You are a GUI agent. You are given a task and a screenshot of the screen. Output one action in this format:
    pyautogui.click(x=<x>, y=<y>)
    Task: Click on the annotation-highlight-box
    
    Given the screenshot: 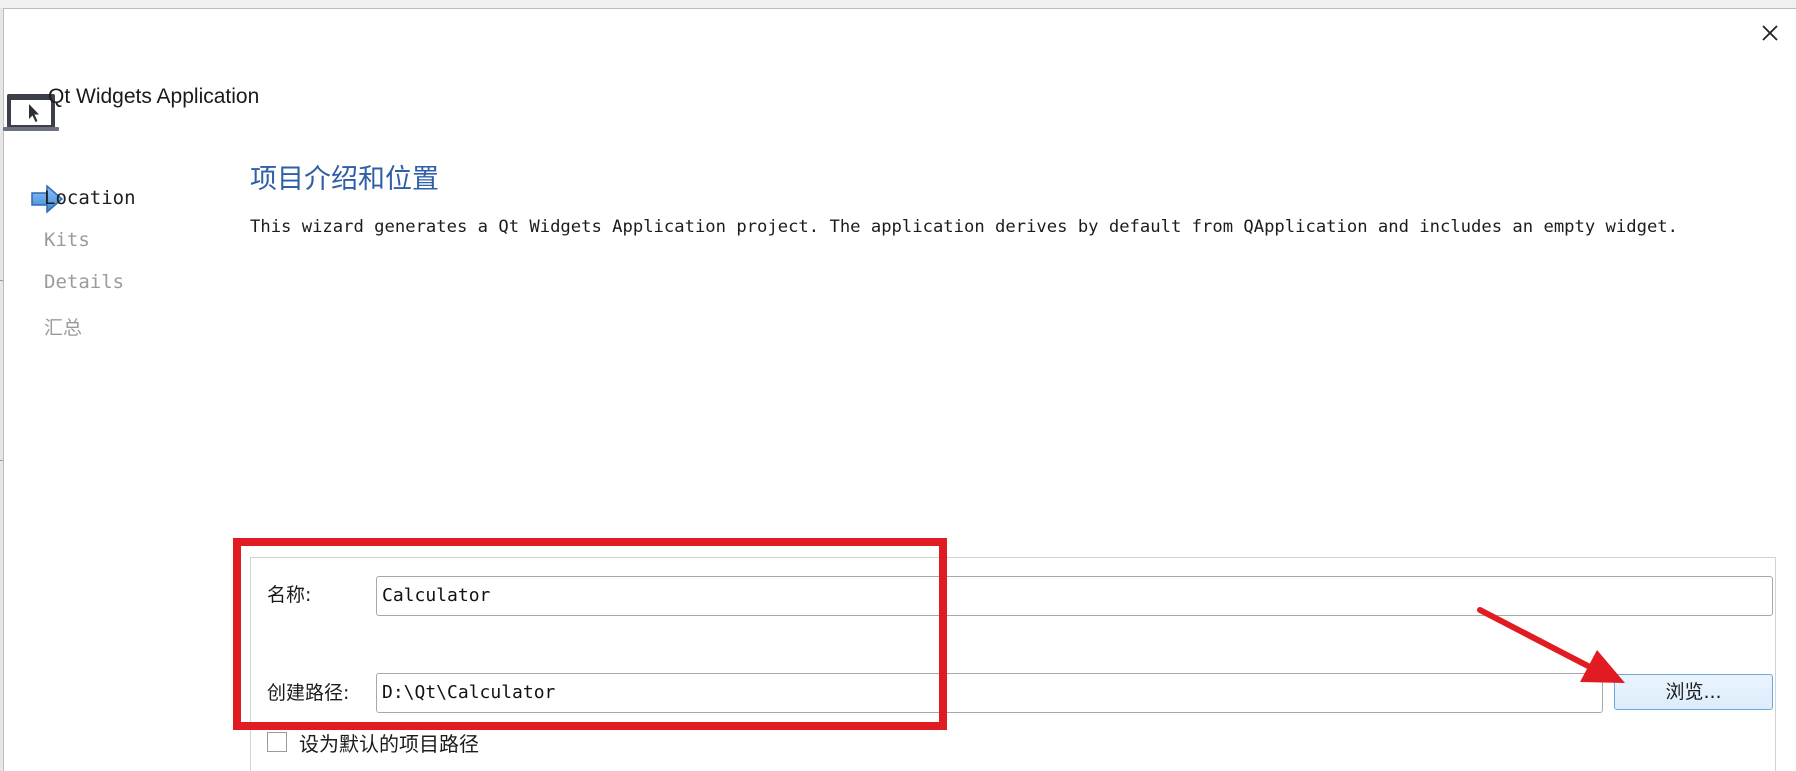 What is the action you would take?
    pyautogui.click(x=590, y=634)
    